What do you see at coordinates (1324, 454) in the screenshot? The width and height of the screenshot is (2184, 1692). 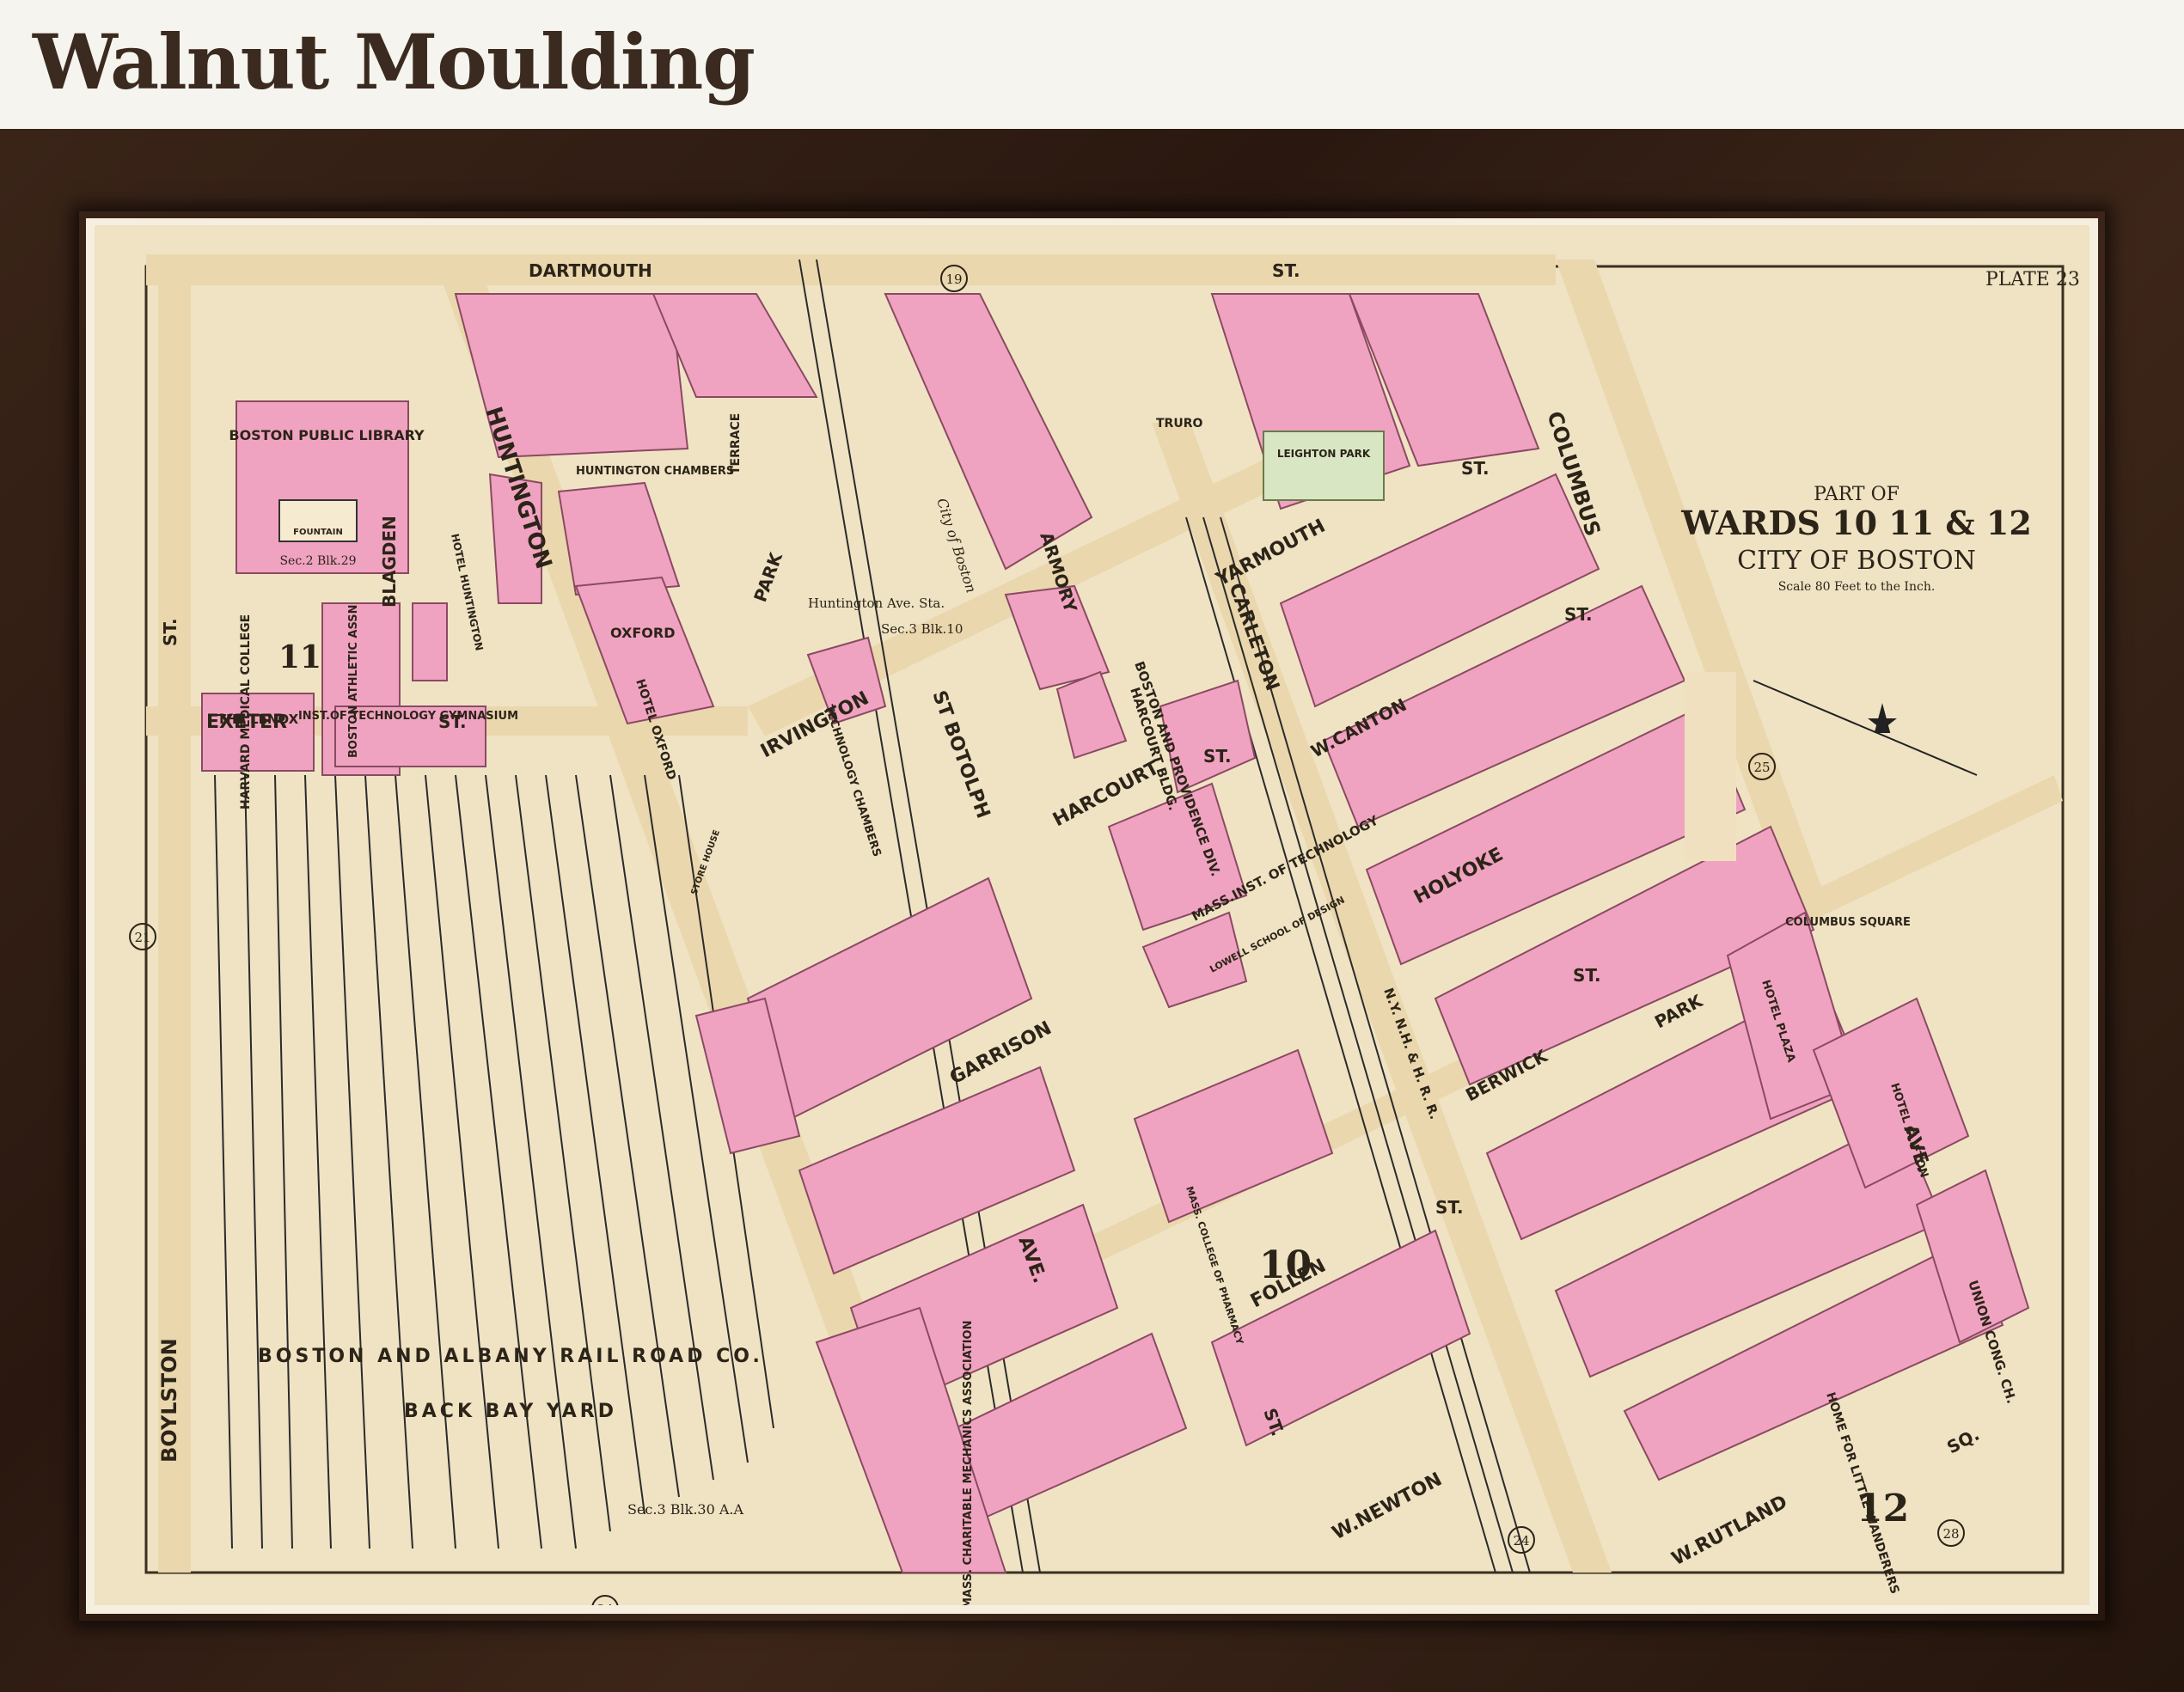 I see `label-leighton-park: LEIGHTON PARK` at bounding box center [1324, 454].